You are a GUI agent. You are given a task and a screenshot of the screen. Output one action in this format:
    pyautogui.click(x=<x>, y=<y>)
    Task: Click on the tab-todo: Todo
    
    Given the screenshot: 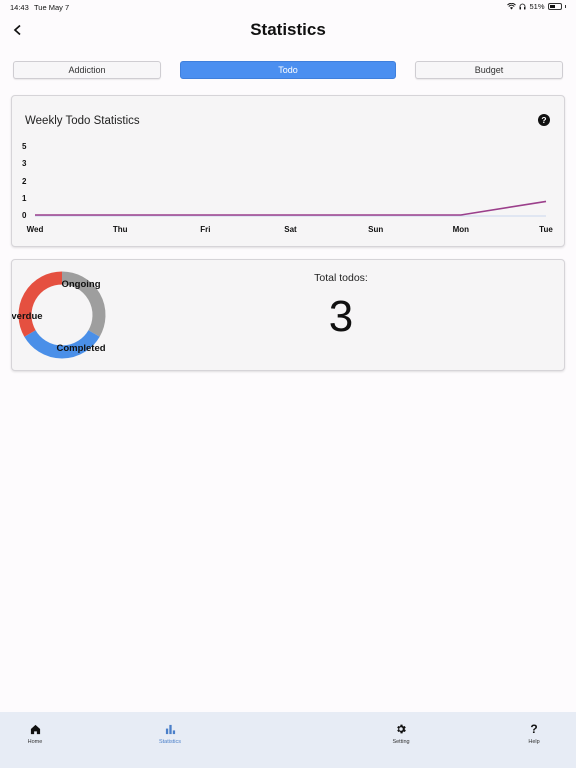 What is the action you would take?
    pyautogui.click(x=288, y=70)
    